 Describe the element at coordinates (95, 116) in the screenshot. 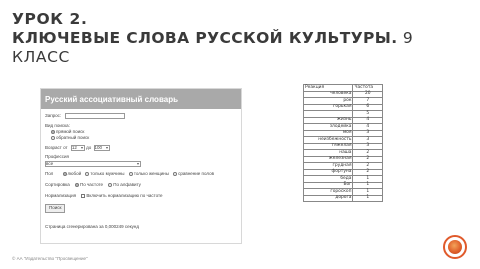

I see `query-input` at that location.